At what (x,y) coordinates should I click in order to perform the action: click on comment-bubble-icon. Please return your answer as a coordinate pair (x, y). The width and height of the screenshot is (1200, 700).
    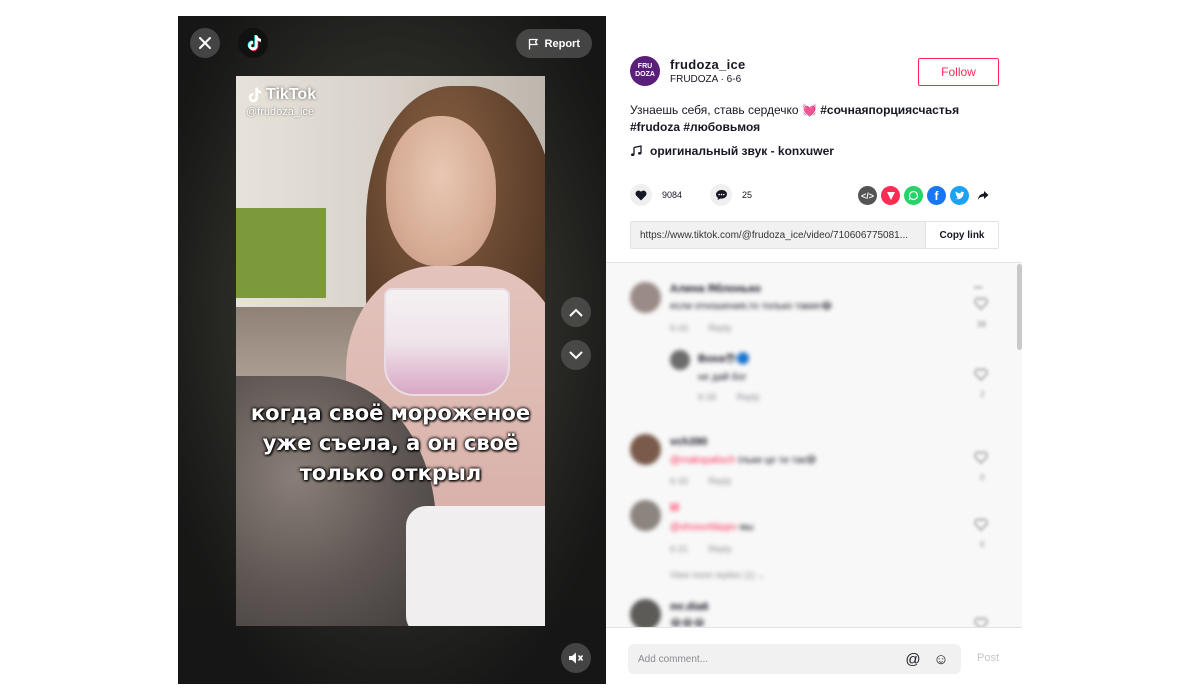
    Looking at the image, I should click on (721, 195).